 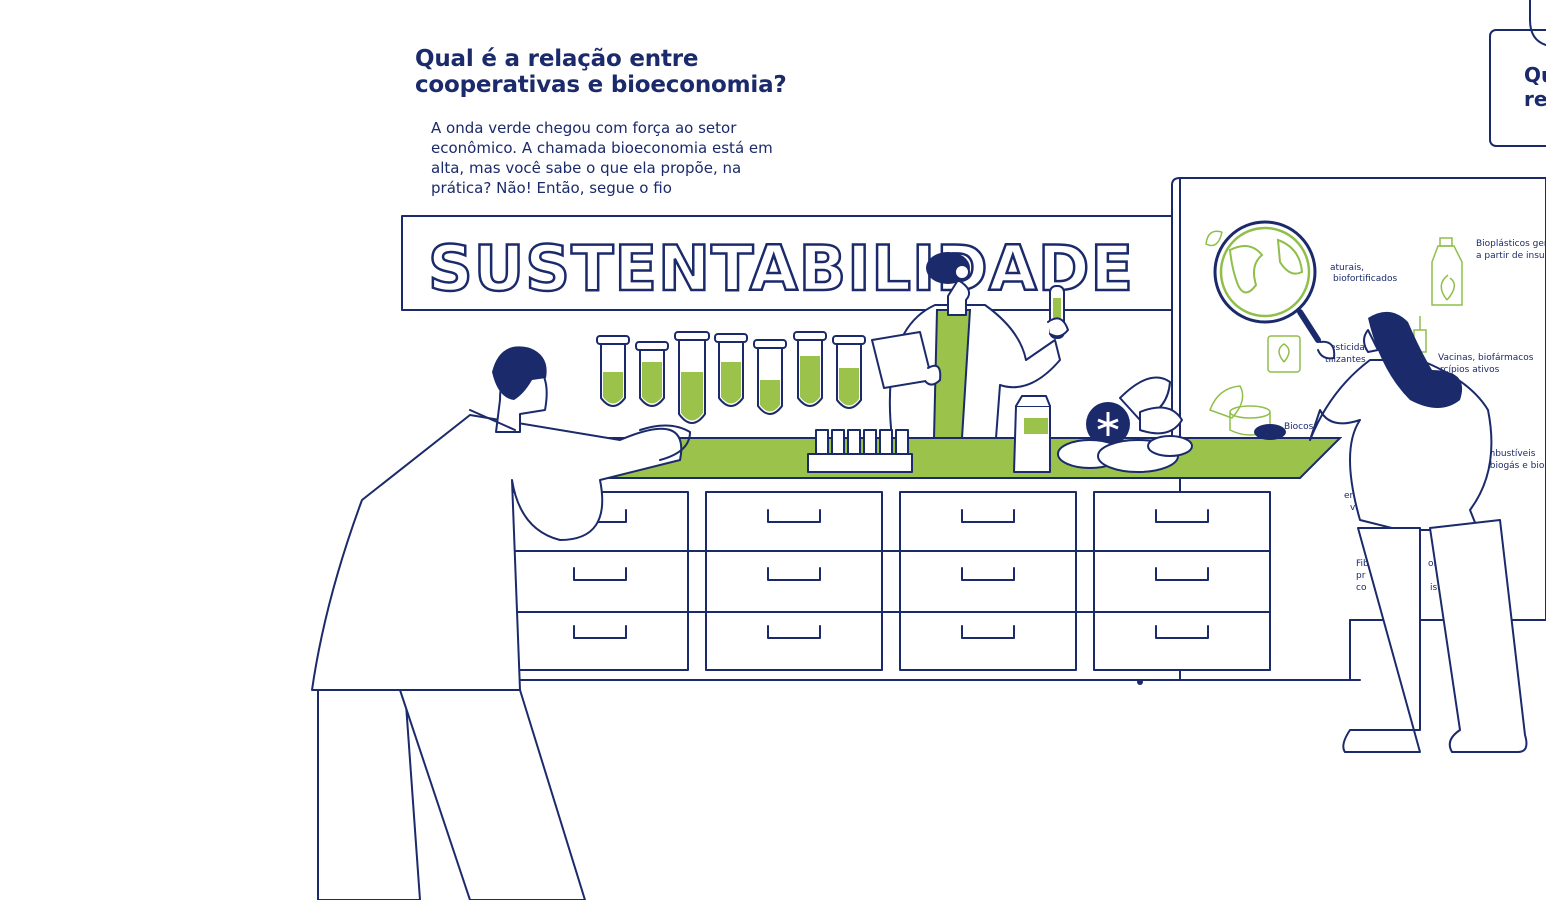 What do you see at coordinates (781, 268) in the screenshot?
I see `banner-word: SUSTENTABILIDADE` at bounding box center [781, 268].